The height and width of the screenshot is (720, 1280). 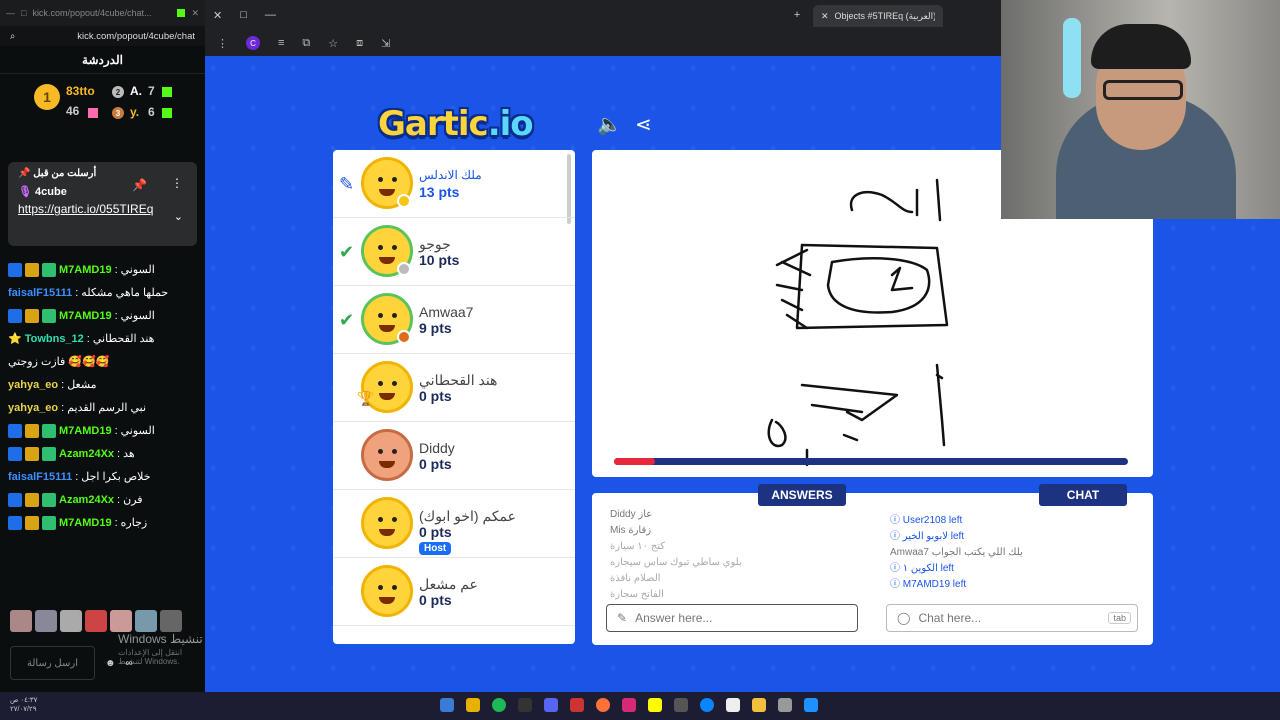 I want to click on player-row: ✔ Amwaa7 9 pts, so click(x=454, y=320).